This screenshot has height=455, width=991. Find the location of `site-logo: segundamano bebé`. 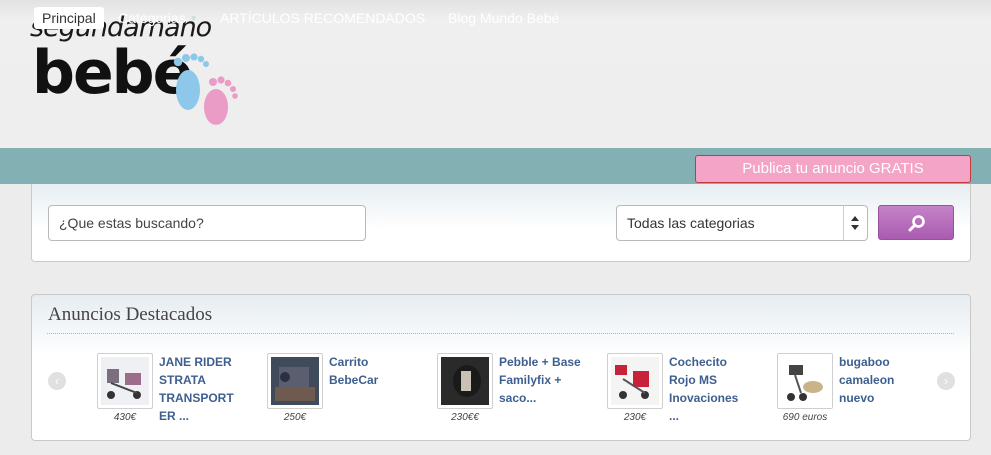

site-logo: segundamano bebé is located at coordinates (135, 69).